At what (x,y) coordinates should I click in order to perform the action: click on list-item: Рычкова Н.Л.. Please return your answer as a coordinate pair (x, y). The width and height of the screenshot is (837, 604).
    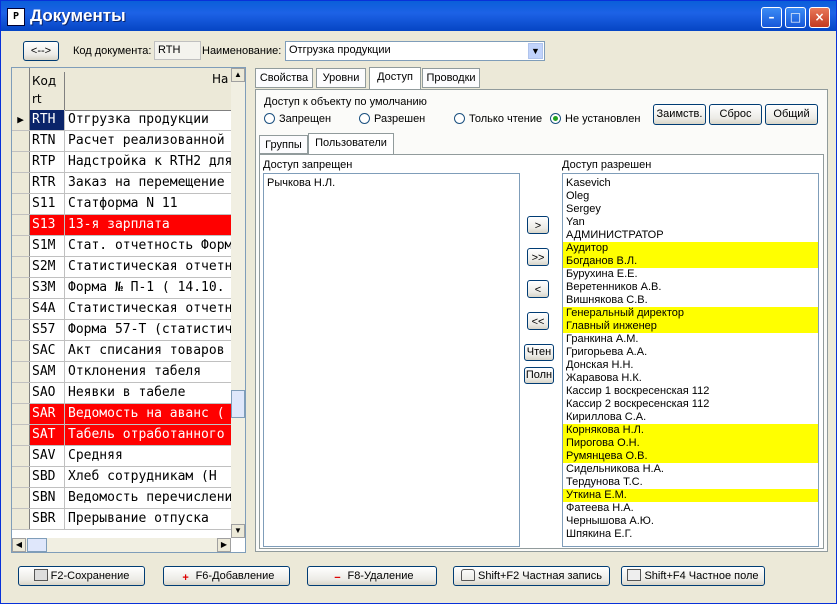
    Looking at the image, I should click on (391, 183).